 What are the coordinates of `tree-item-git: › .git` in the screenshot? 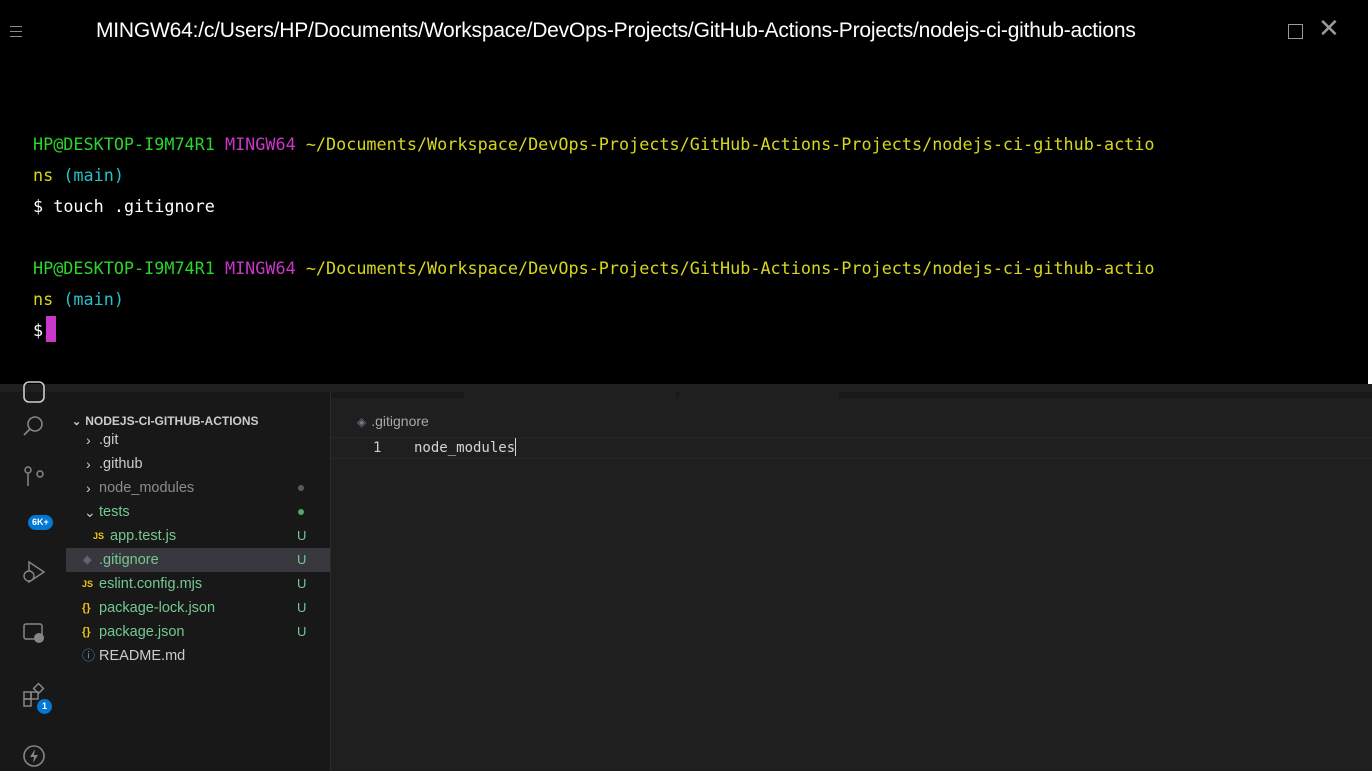 It's located at (198, 440).